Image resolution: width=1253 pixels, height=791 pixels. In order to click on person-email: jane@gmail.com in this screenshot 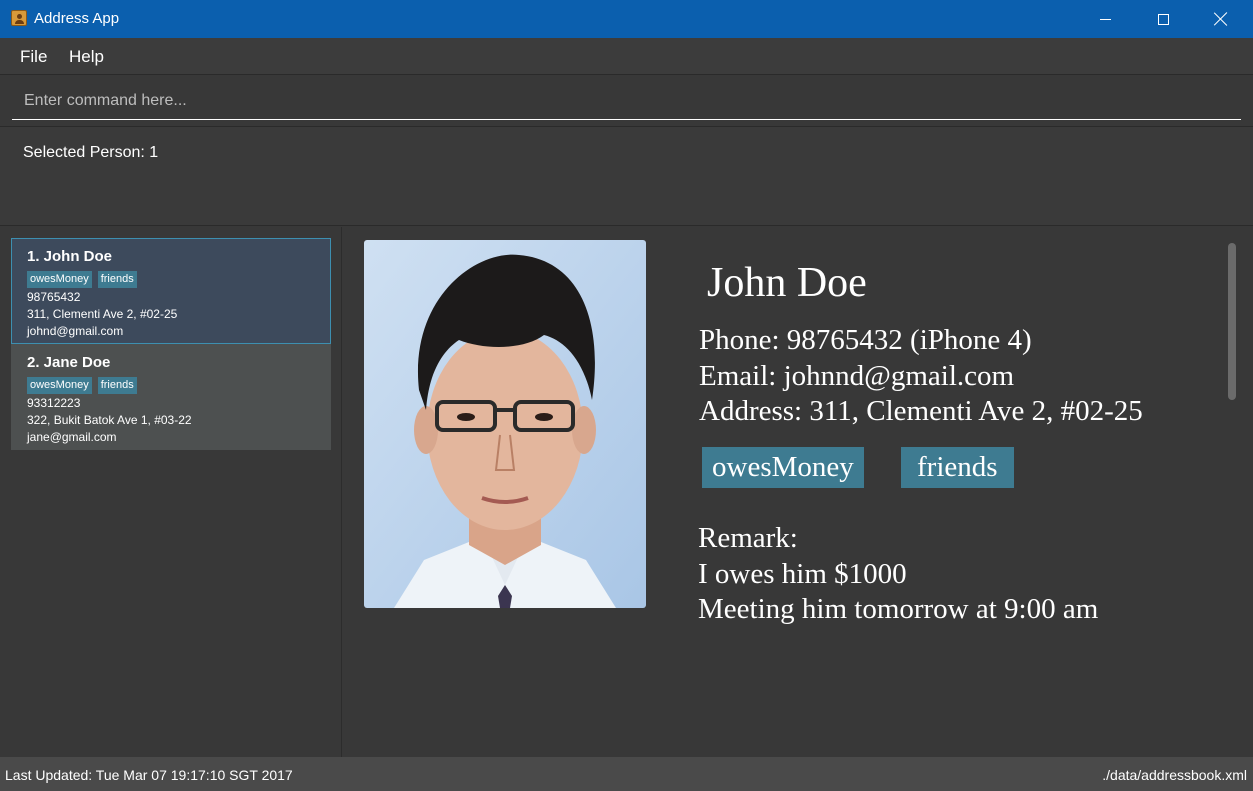, I will do `click(72, 437)`.